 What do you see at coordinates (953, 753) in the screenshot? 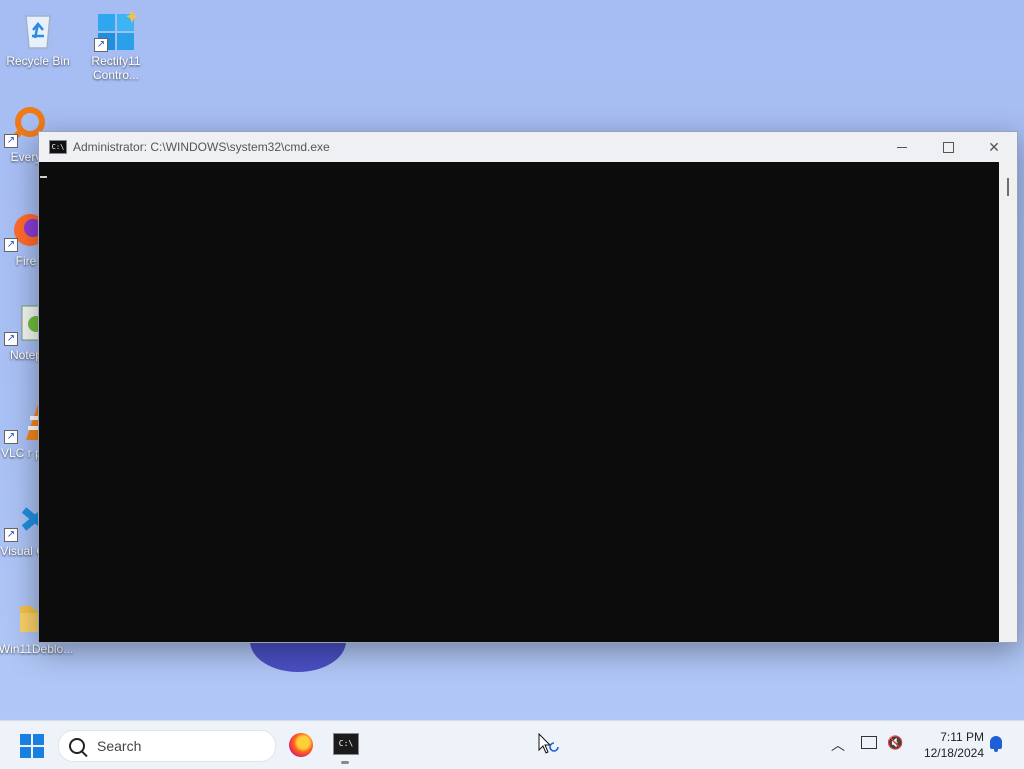
I see `clock-date: 12/18/2024` at bounding box center [953, 753].